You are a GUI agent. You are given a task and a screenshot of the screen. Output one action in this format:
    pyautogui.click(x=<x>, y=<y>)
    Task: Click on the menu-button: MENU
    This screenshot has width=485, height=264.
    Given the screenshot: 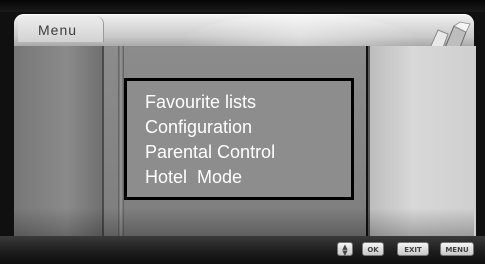 What is the action you would take?
    pyautogui.click(x=457, y=249)
    